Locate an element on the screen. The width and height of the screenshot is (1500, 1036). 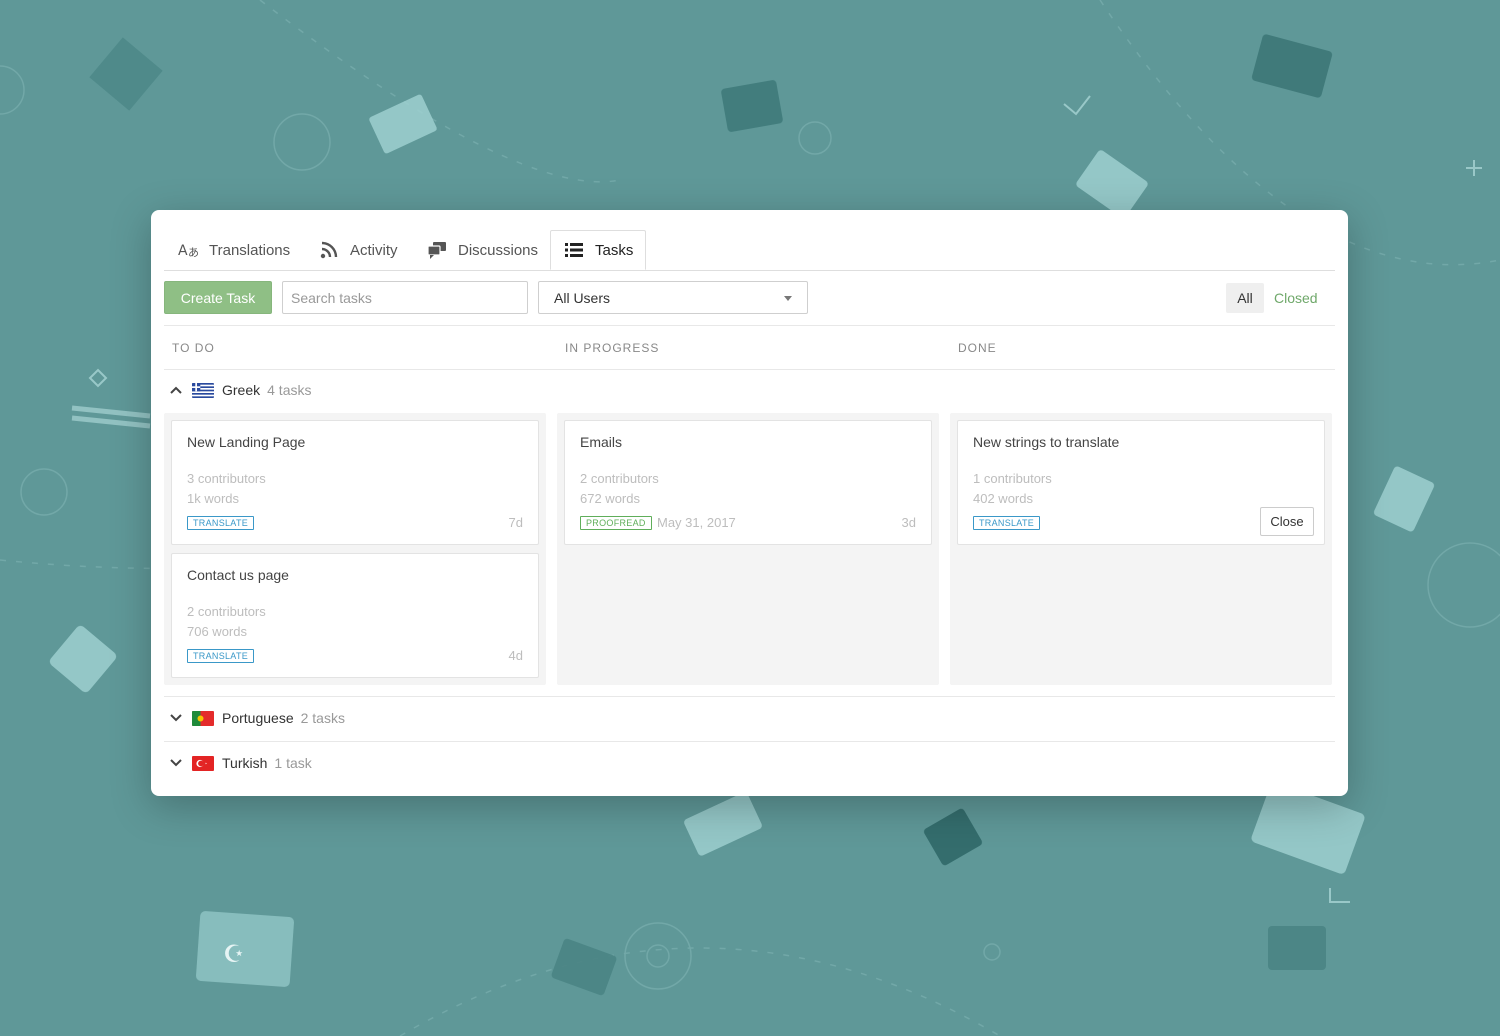
tab-tasks: Tasks is located at coordinates (598, 250).